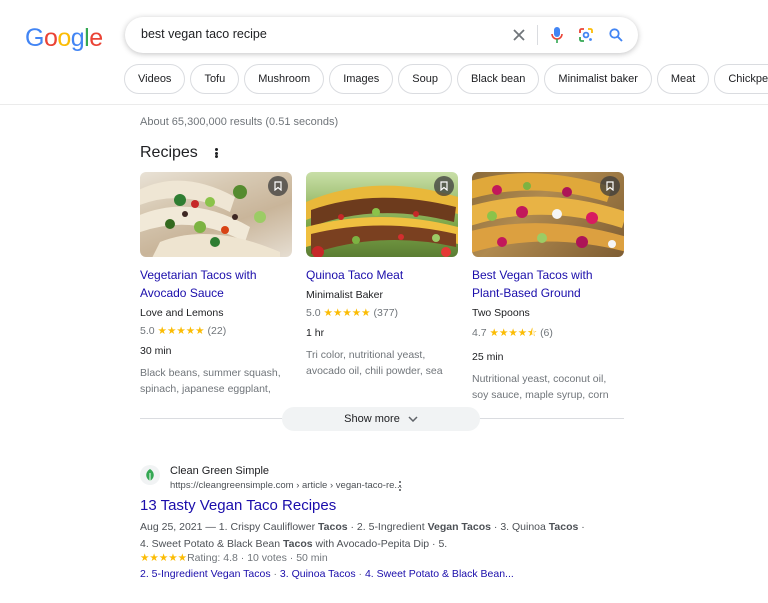 This screenshot has height=603, width=768. What do you see at coordinates (204, 34) in the screenshot?
I see `search-input: best vegan taco recipe` at bounding box center [204, 34].